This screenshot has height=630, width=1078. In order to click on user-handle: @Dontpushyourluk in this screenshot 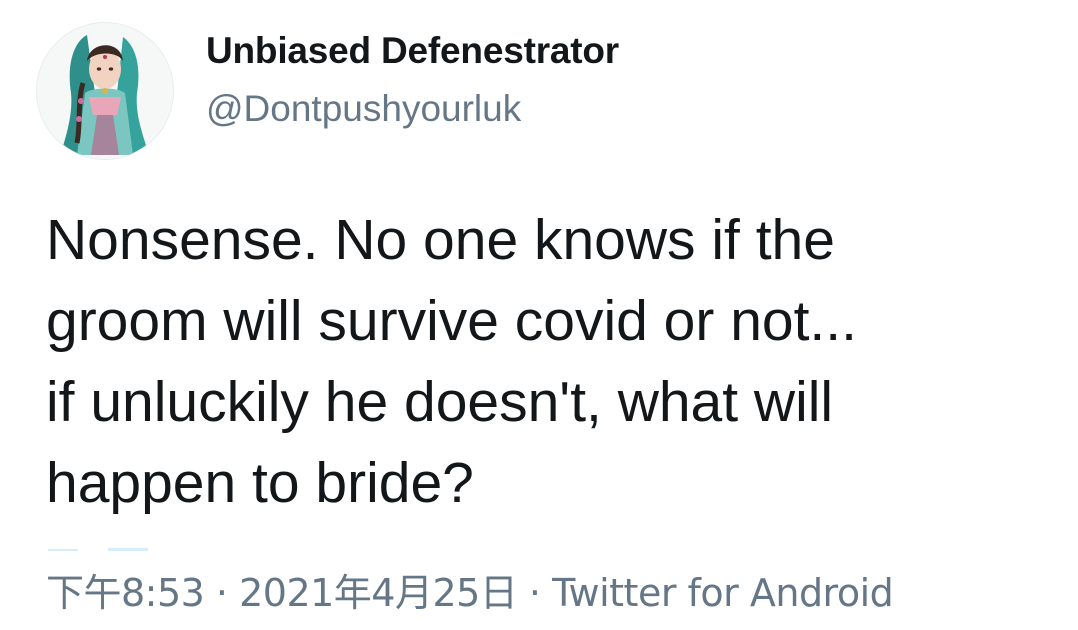, I will do `click(363, 109)`.